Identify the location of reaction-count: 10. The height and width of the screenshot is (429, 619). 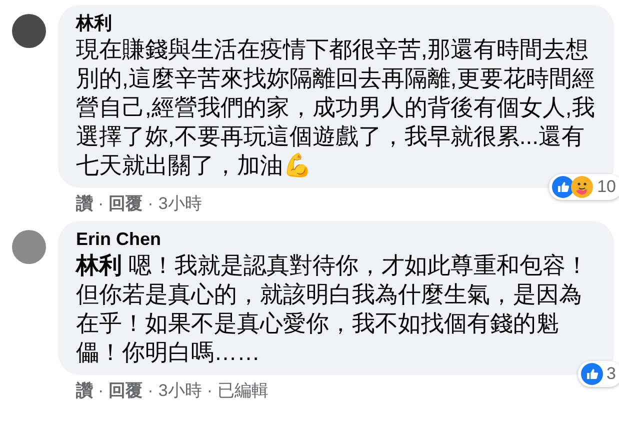
(606, 187).